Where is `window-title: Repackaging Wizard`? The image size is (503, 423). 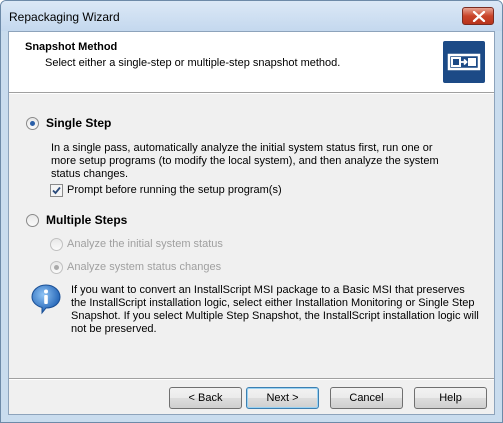
window-title: Repackaging Wizard is located at coordinates (64, 17).